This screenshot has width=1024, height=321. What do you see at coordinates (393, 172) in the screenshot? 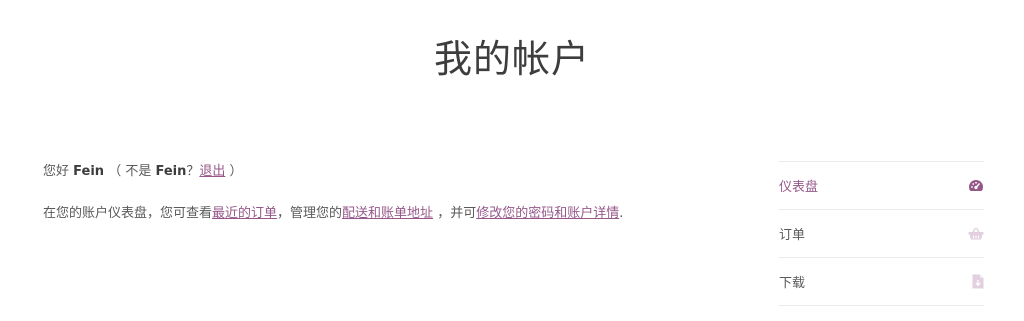
I see `greeting-line: 您好 Fein （ 不是 Fein？退出 ）` at bounding box center [393, 172].